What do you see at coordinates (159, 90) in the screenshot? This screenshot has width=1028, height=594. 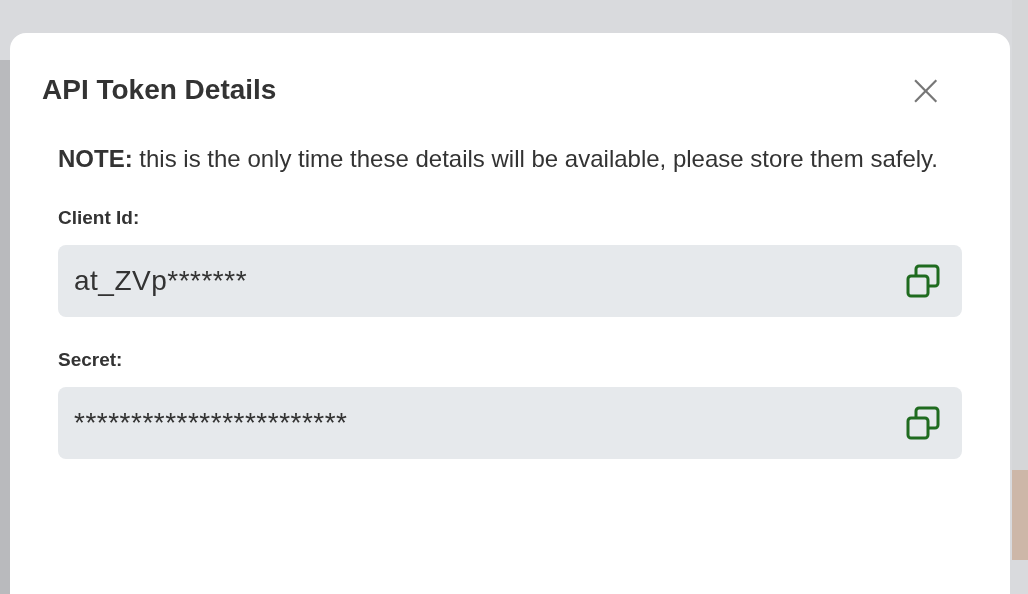 I see `dialog-title: API Token Details` at bounding box center [159, 90].